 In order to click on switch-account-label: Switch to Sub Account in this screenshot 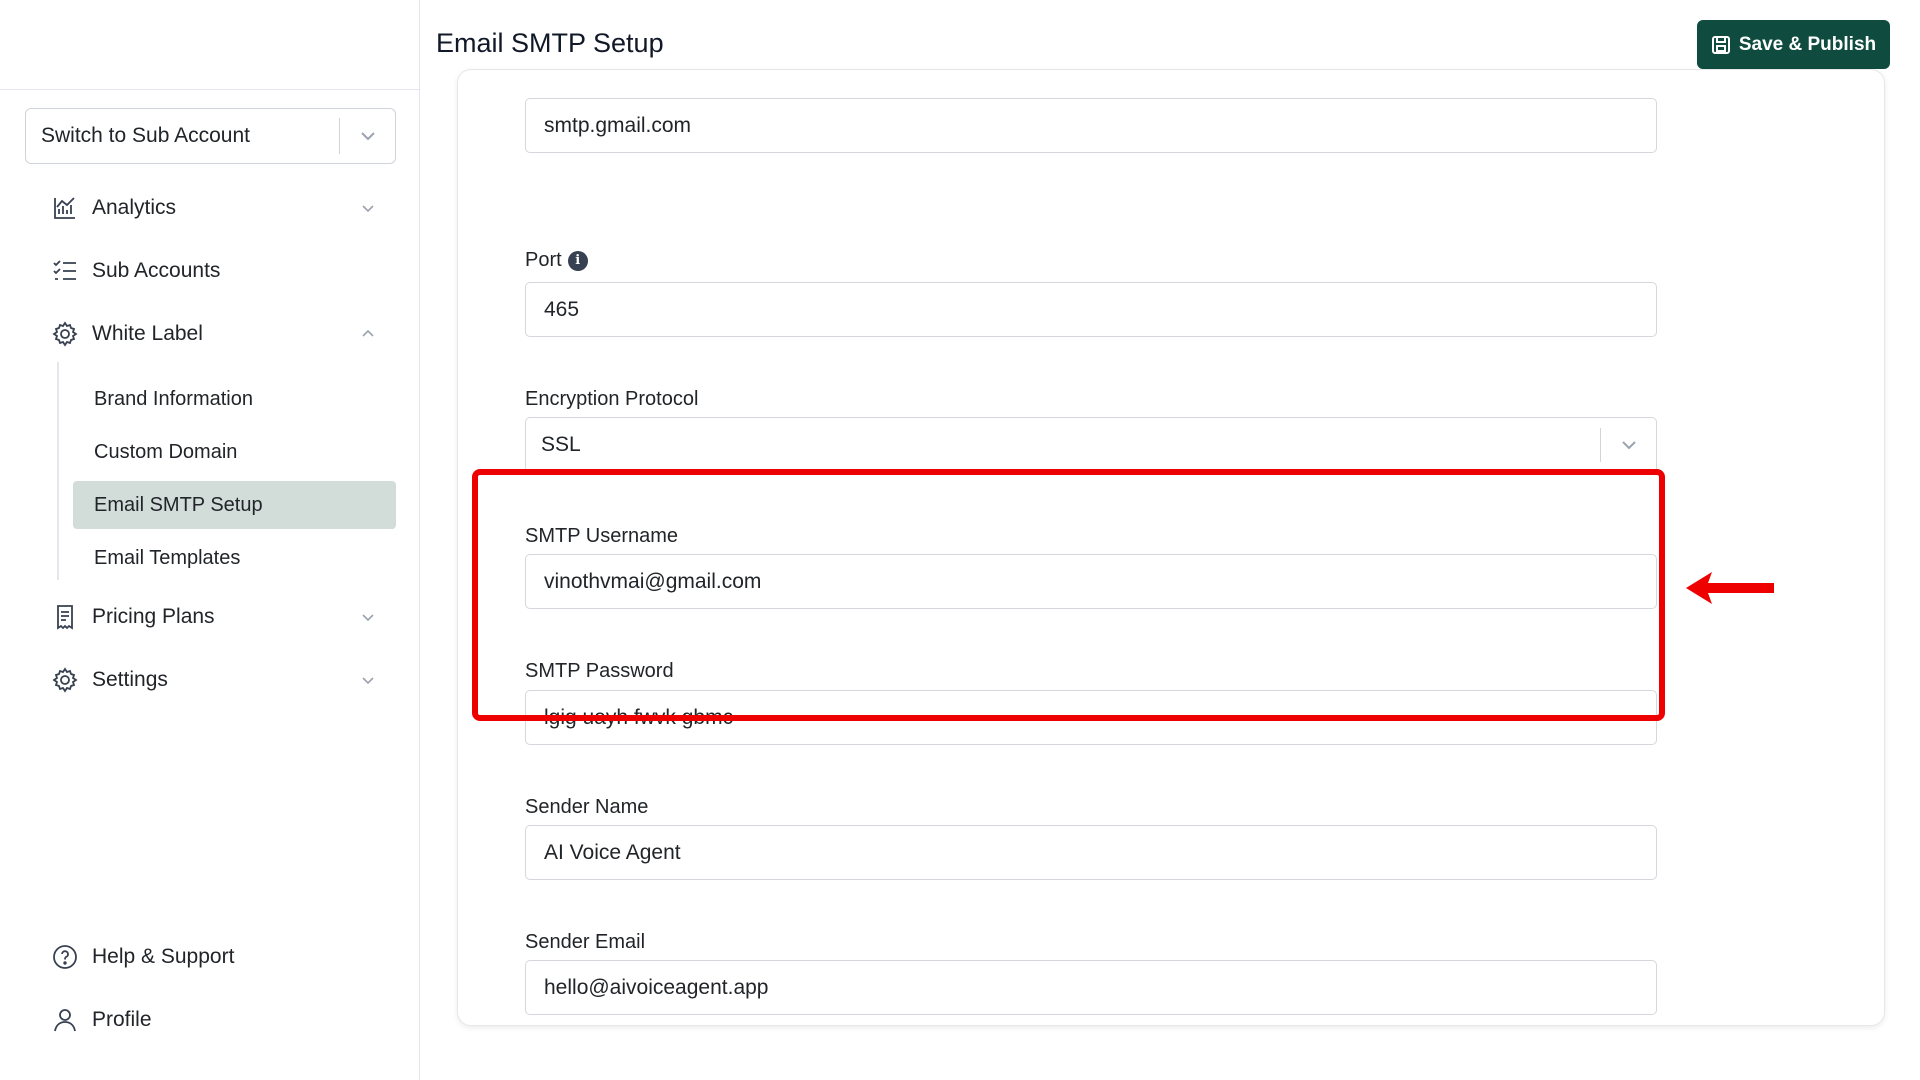, I will do `click(145, 135)`.